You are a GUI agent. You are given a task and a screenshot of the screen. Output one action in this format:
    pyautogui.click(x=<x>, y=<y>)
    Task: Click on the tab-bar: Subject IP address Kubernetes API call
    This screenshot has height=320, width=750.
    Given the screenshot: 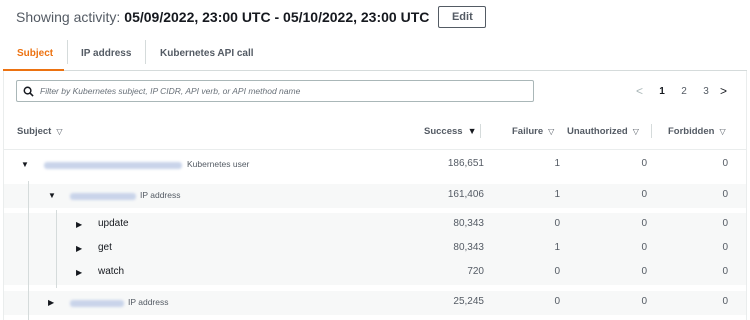 What is the action you would take?
    pyautogui.click(x=375, y=53)
    